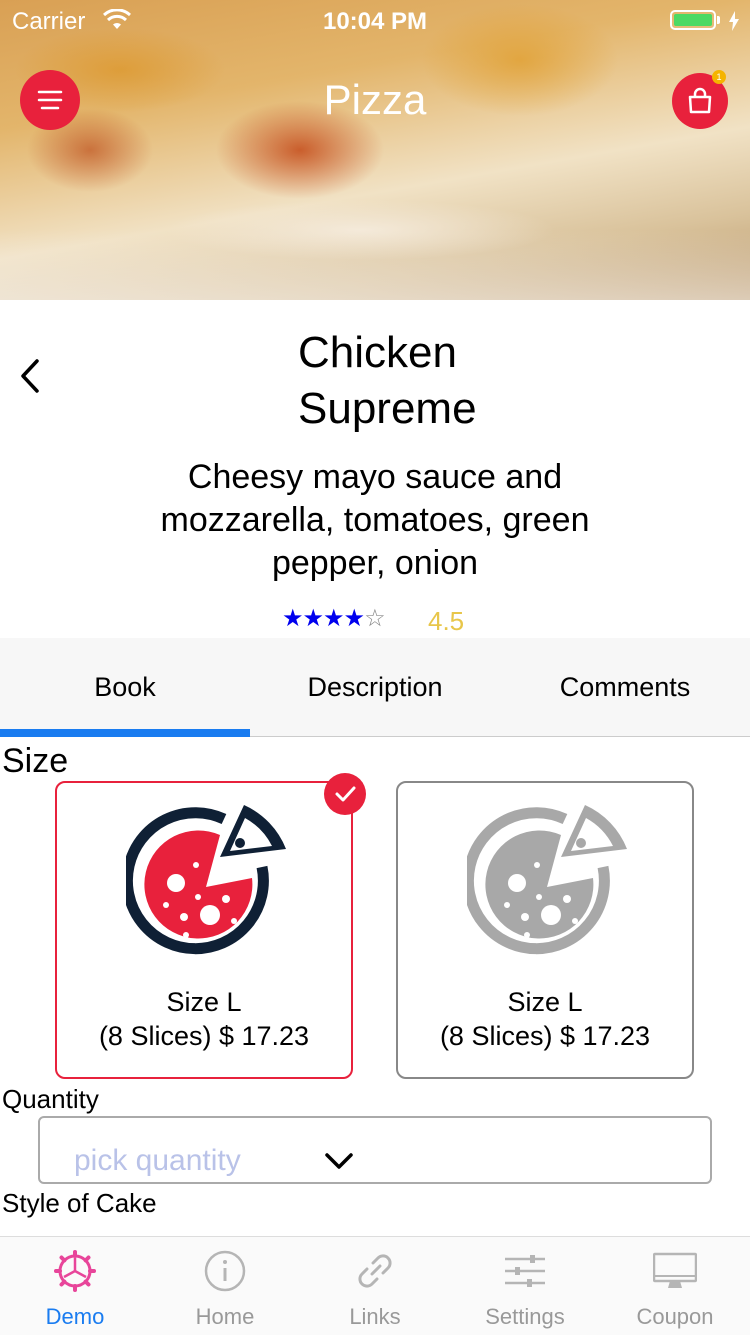 This screenshot has height=1335, width=750. What do you see at coordinates (50, 1099) in the screenshot?
I see `quantity-label: Quantity` at bounding box center [50, 1099].